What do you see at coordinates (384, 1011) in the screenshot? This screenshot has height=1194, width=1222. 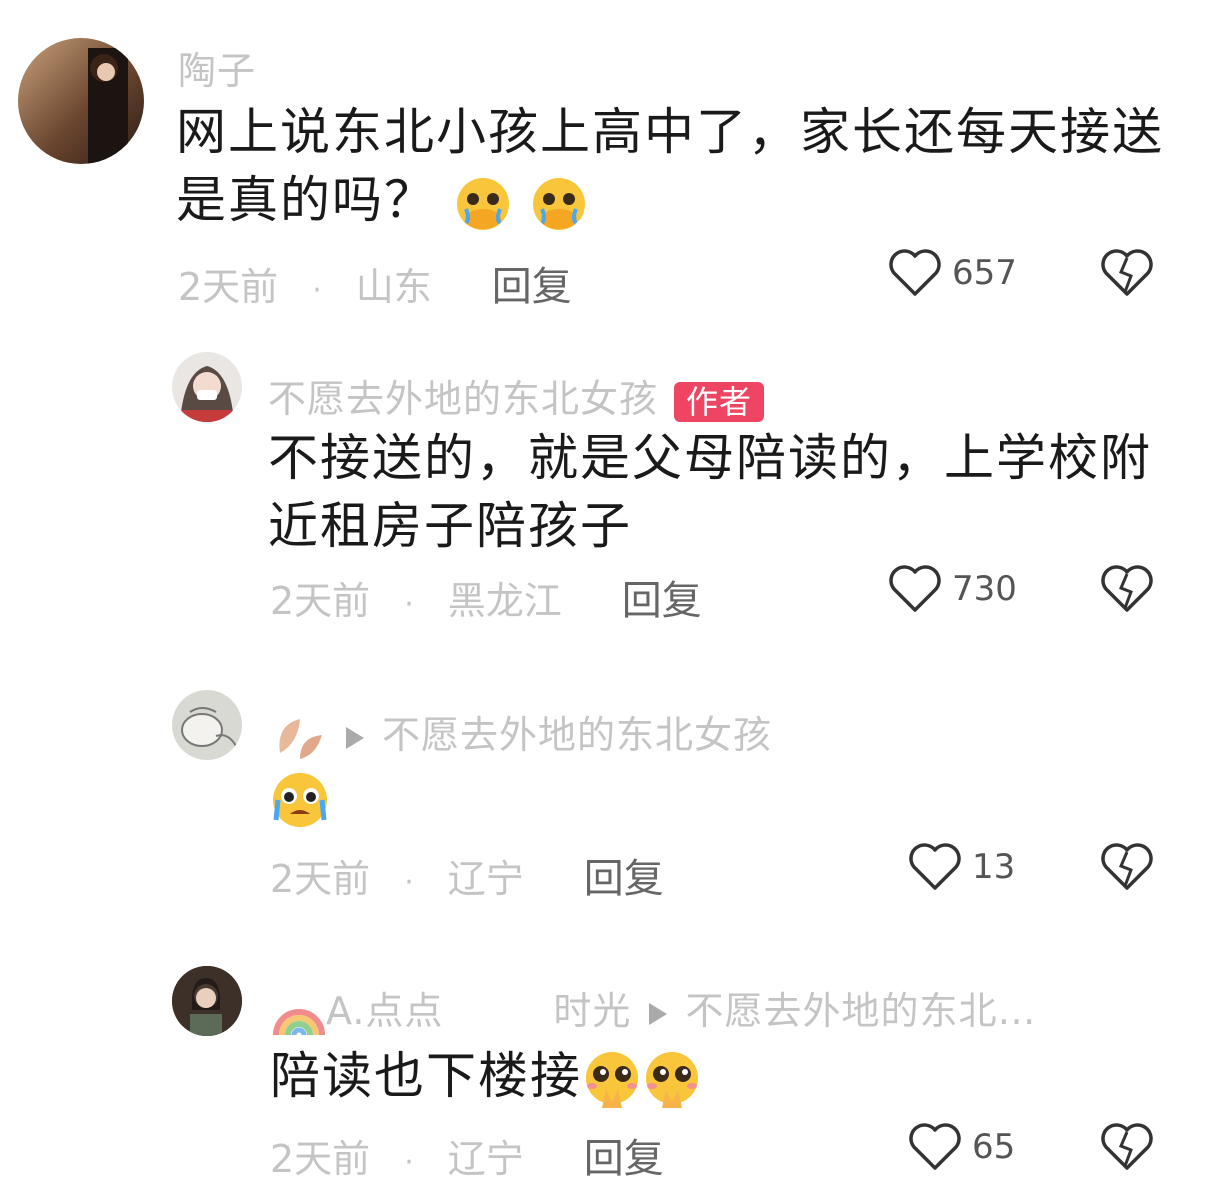 I see `author-name-part: A.点点` at bounding box center [384, 1011].